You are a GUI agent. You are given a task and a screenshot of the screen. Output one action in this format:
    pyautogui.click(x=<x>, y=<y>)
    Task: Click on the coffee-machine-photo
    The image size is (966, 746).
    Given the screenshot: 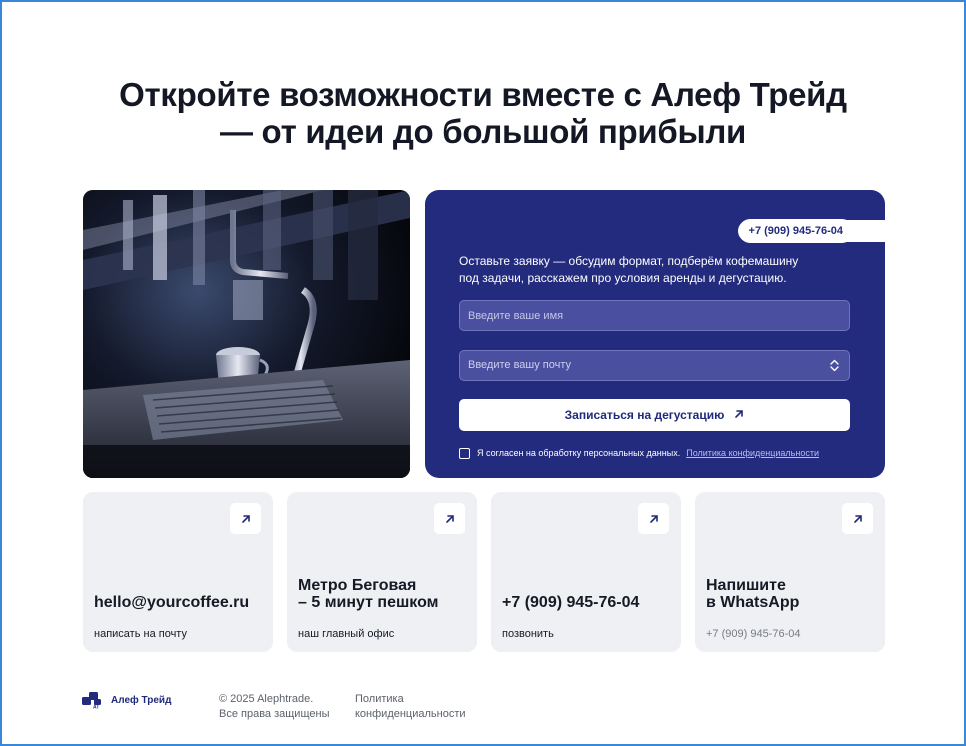 What is the action you would take?
    pyautogui.click(x=246, y=334)
    